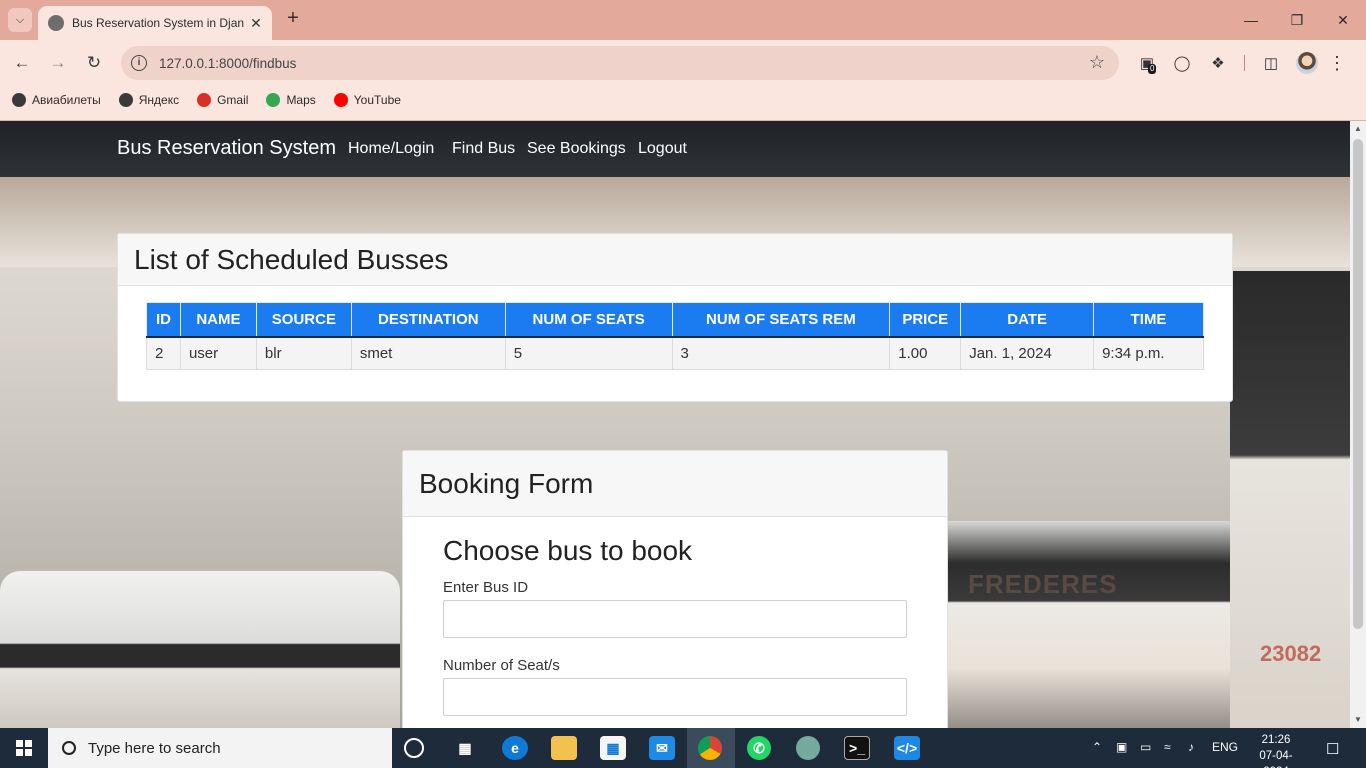 The width and height of the screenshot is (1366, 768). Describe the element at coordinates (675, 619) in the screenshot. I see `bus-id-input` at that location.